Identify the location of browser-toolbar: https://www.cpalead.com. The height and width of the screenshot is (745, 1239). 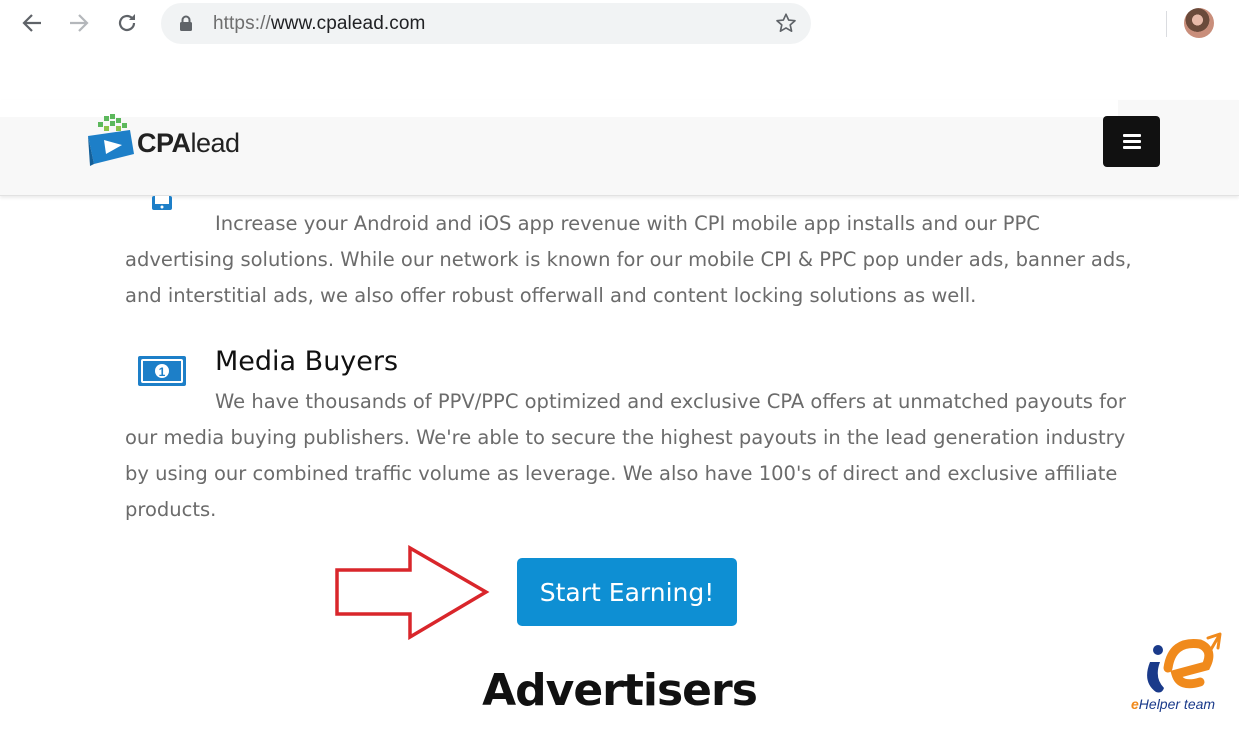
(619, 24).